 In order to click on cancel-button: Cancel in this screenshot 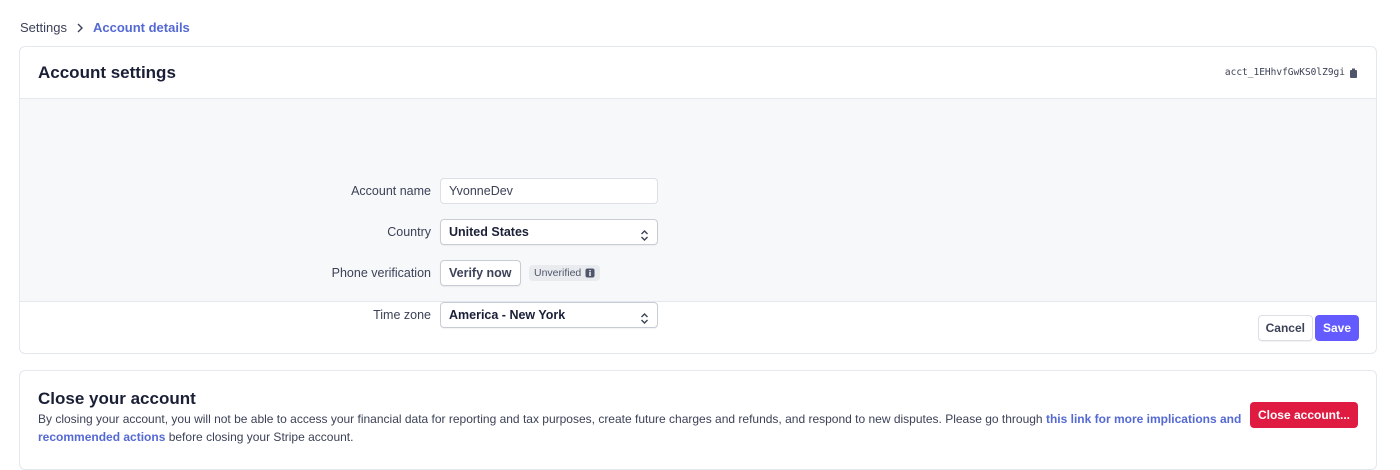, I will do `click(1285, 328)`.